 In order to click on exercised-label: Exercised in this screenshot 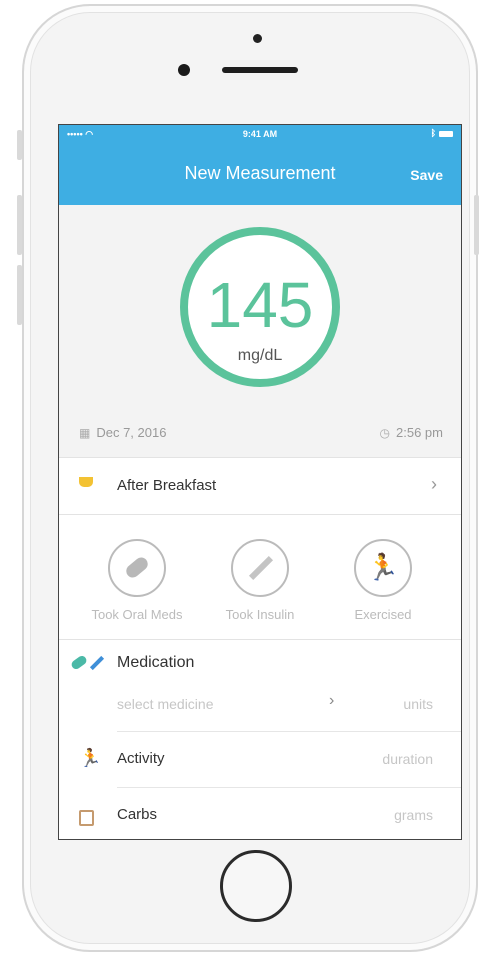, I will do `click(383, 614)`.